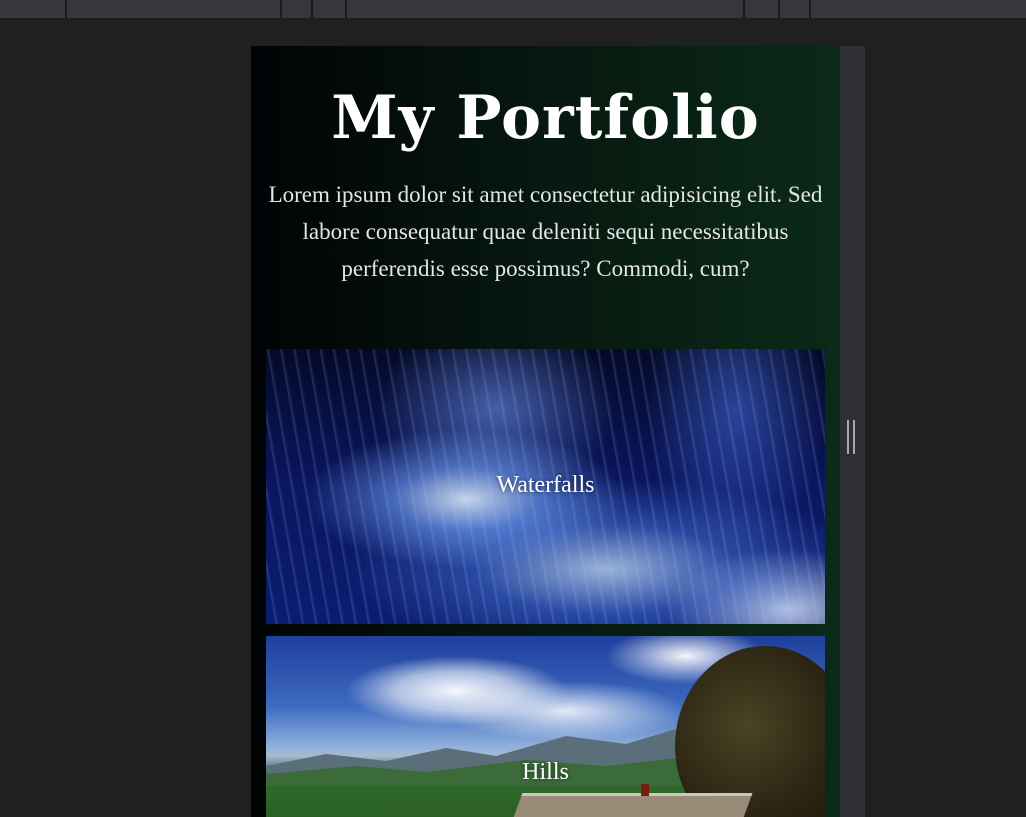 This screenshot has height=817, width=1026. Describe the element at coordinates (750, 731) in the screenshot. I see `tree-image` at that location.